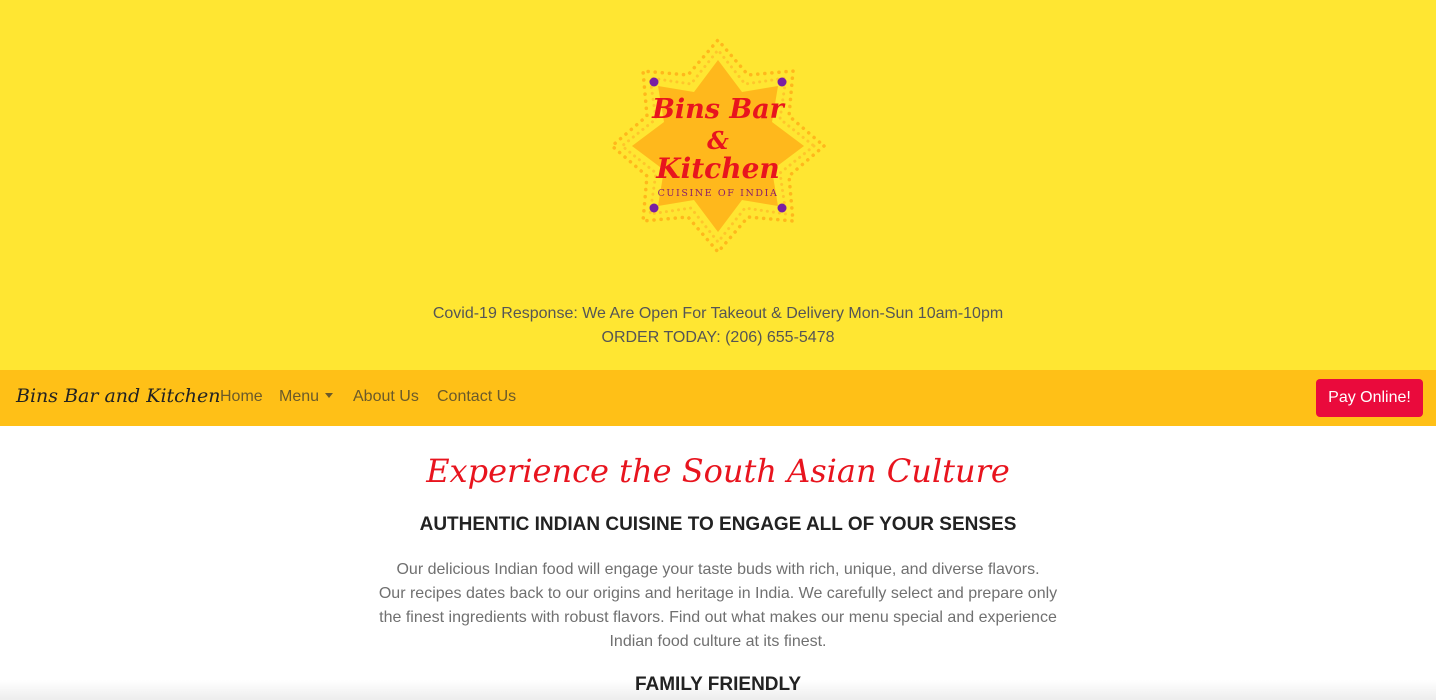 This screenshot has height=700, width=1436. What do you see at coordinates (1369, 398) in the screenshot?
I see `pay-online-button: Pay Online!` at bounding box center [1369, 398].